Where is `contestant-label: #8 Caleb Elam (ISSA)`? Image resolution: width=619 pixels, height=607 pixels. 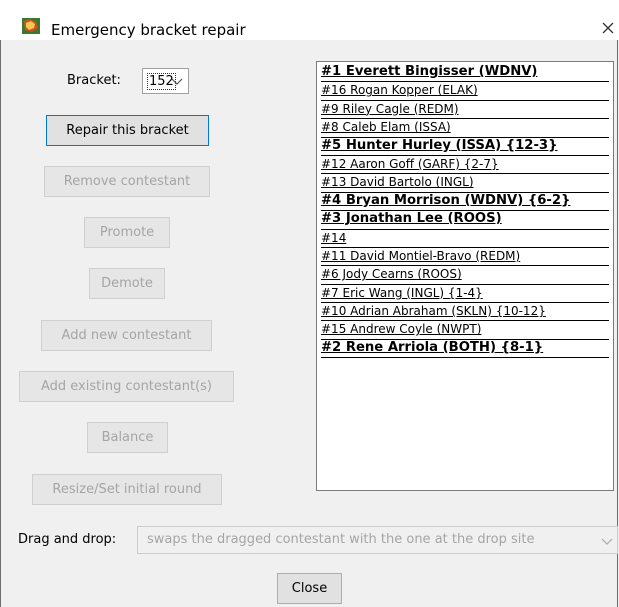
contestant-label: #8 Caleb Elam (ISSA) is located at coordinates (386, 127).